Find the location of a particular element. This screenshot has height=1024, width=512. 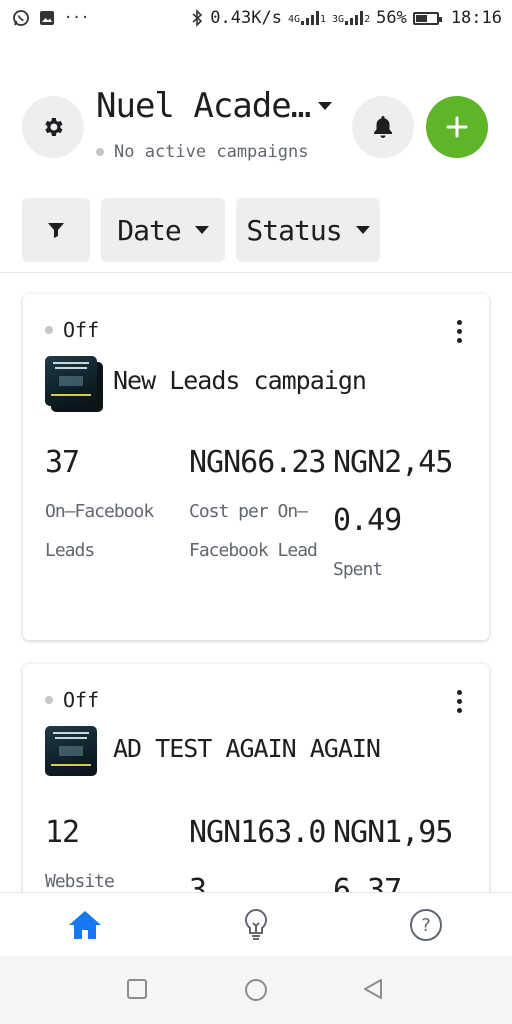

clock: 18:16 is located at coordinates (476, 18).